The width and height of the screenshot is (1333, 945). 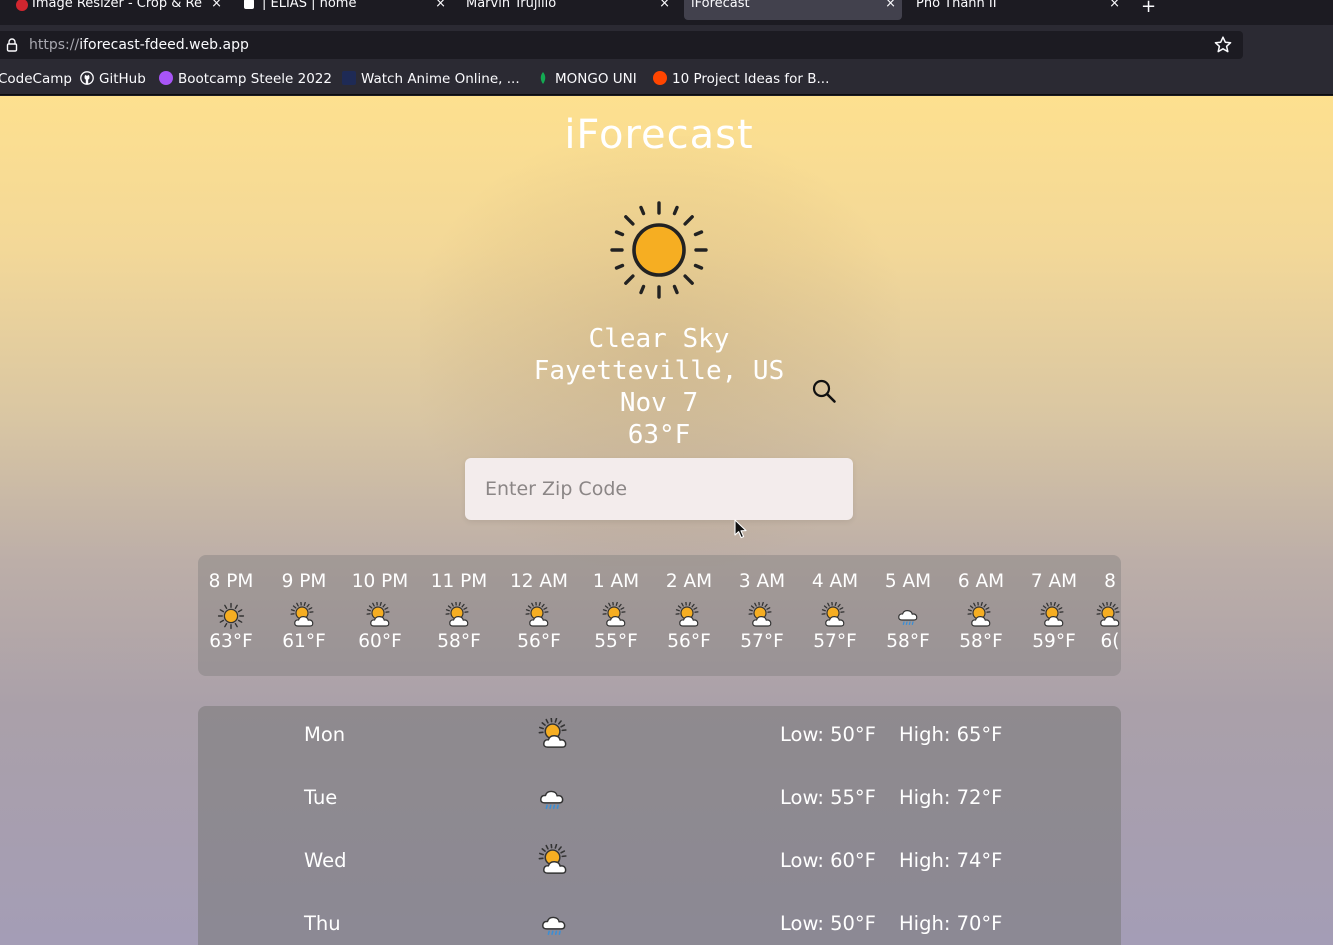 I want to click on hour-temperature: 57°F, so click(x=835, y=641).